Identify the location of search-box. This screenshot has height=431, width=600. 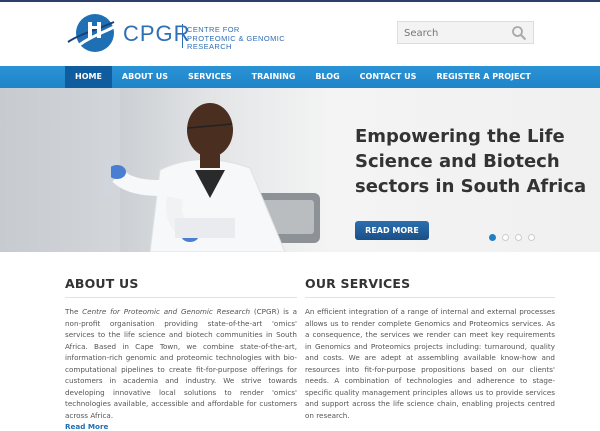
(465, 32).